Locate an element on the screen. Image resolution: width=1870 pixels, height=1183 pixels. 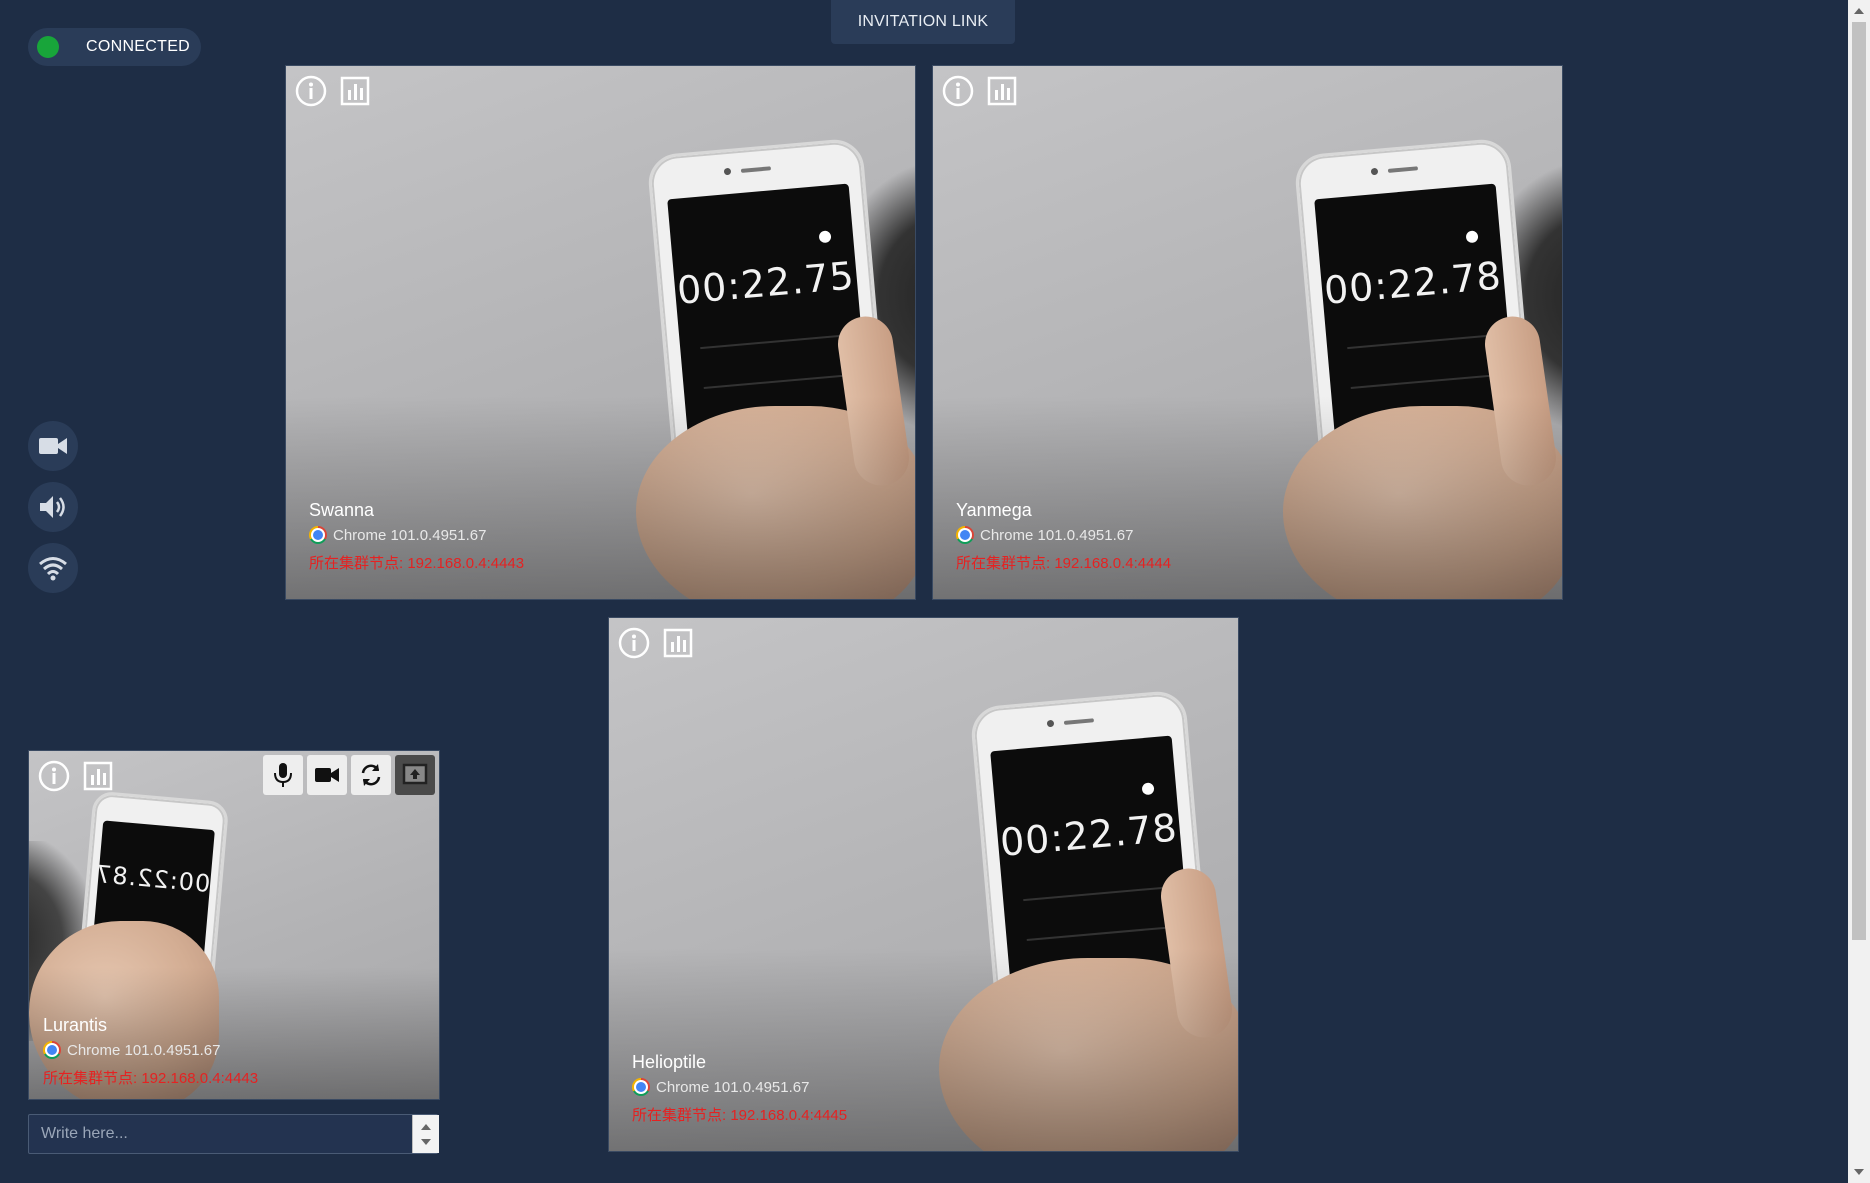
cluster-node-info: 所在集群节点: 192.168.0.4:4444 is located at coordinates (1064, 563).